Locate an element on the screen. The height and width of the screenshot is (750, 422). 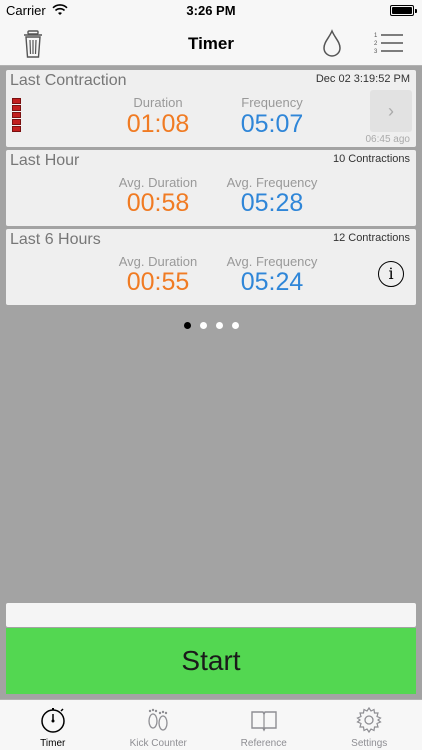
page-title: Timer is located at coordinates (211, 43).